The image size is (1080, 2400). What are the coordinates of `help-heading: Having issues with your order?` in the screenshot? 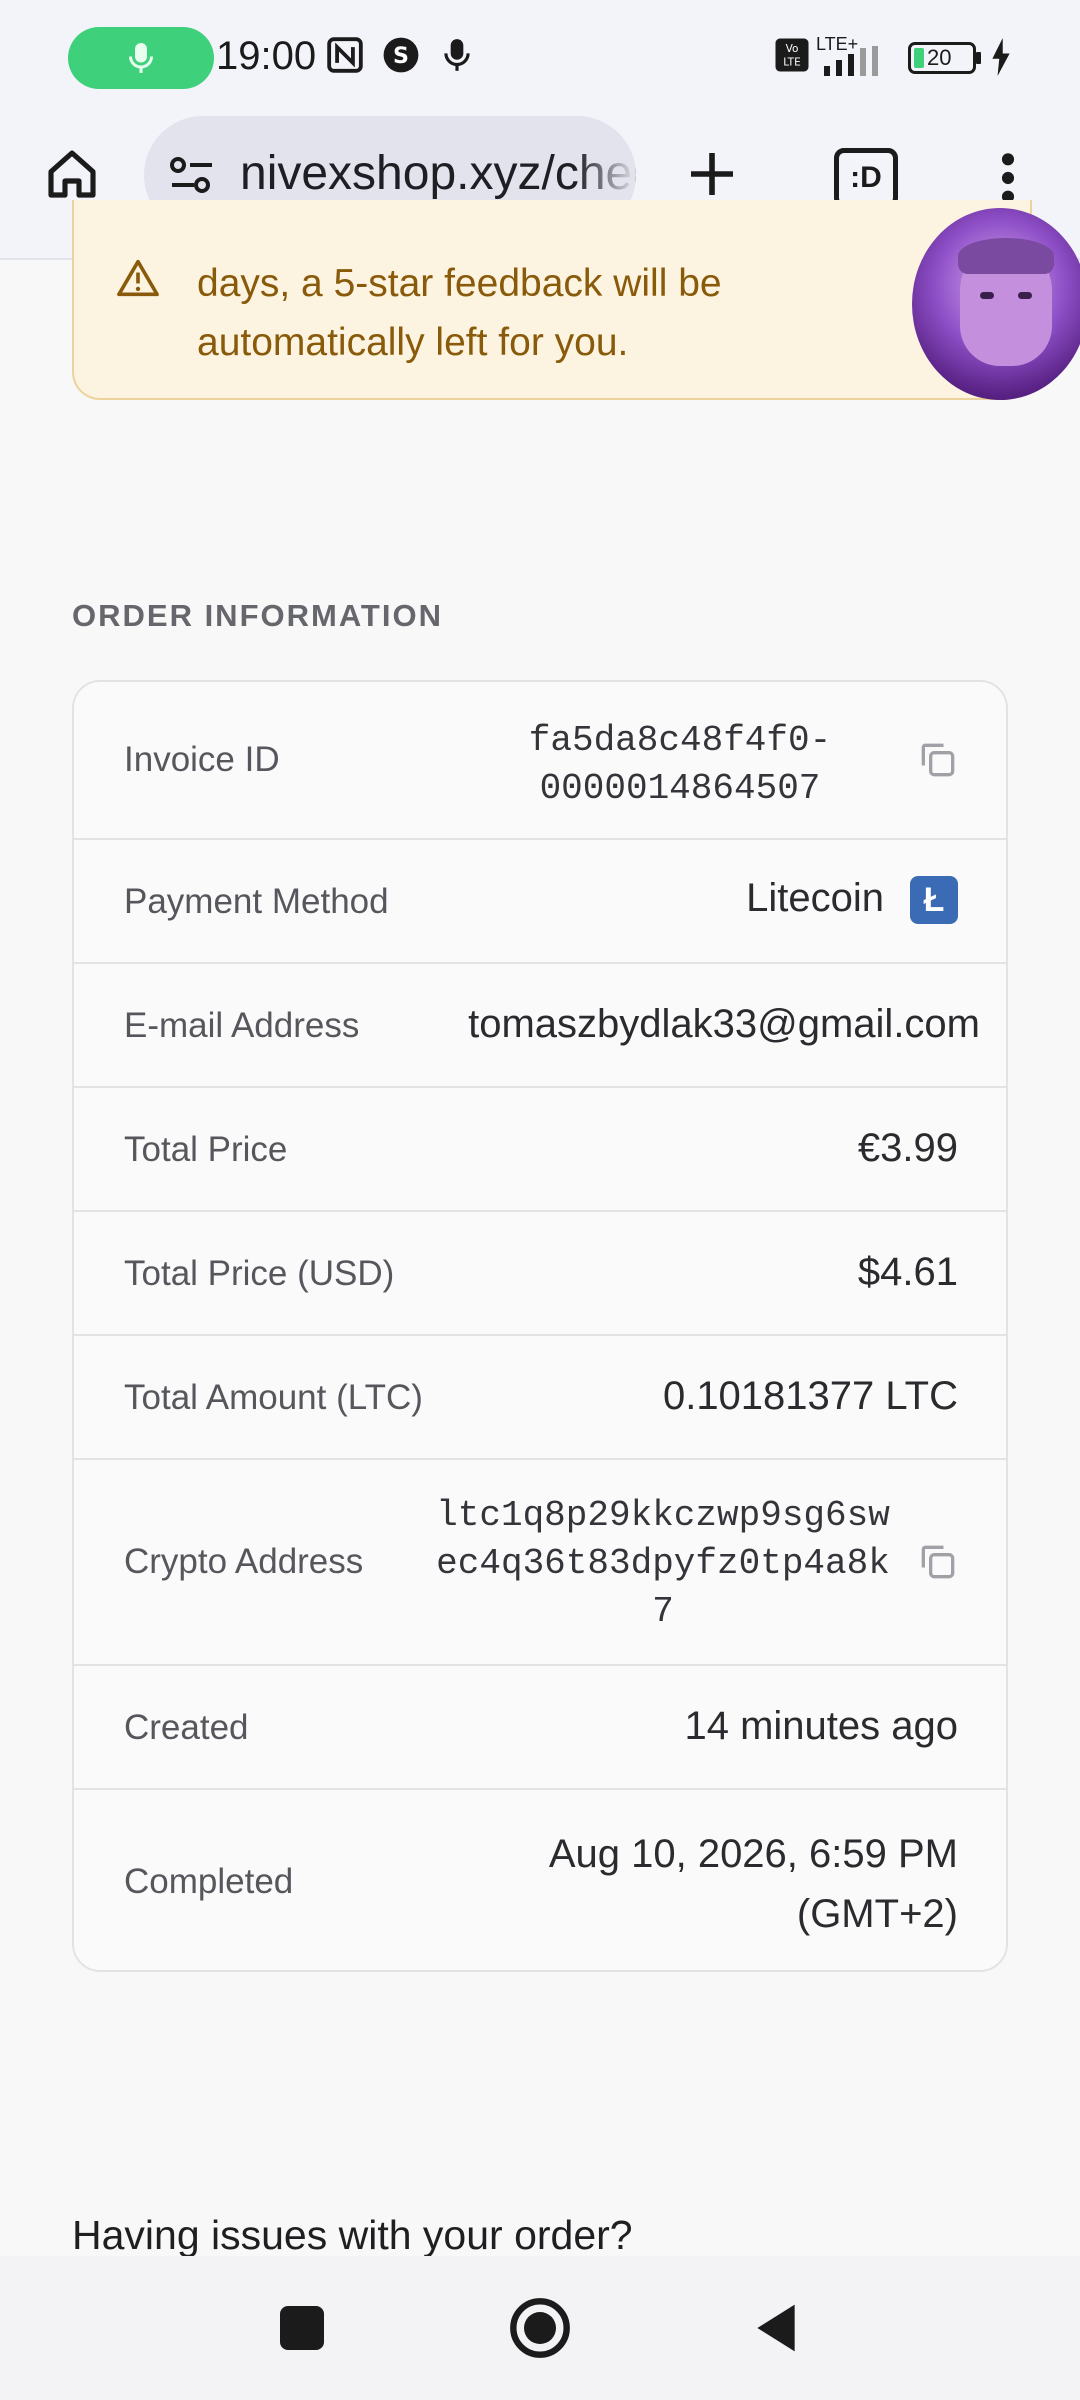 It's located at (352, 2235).